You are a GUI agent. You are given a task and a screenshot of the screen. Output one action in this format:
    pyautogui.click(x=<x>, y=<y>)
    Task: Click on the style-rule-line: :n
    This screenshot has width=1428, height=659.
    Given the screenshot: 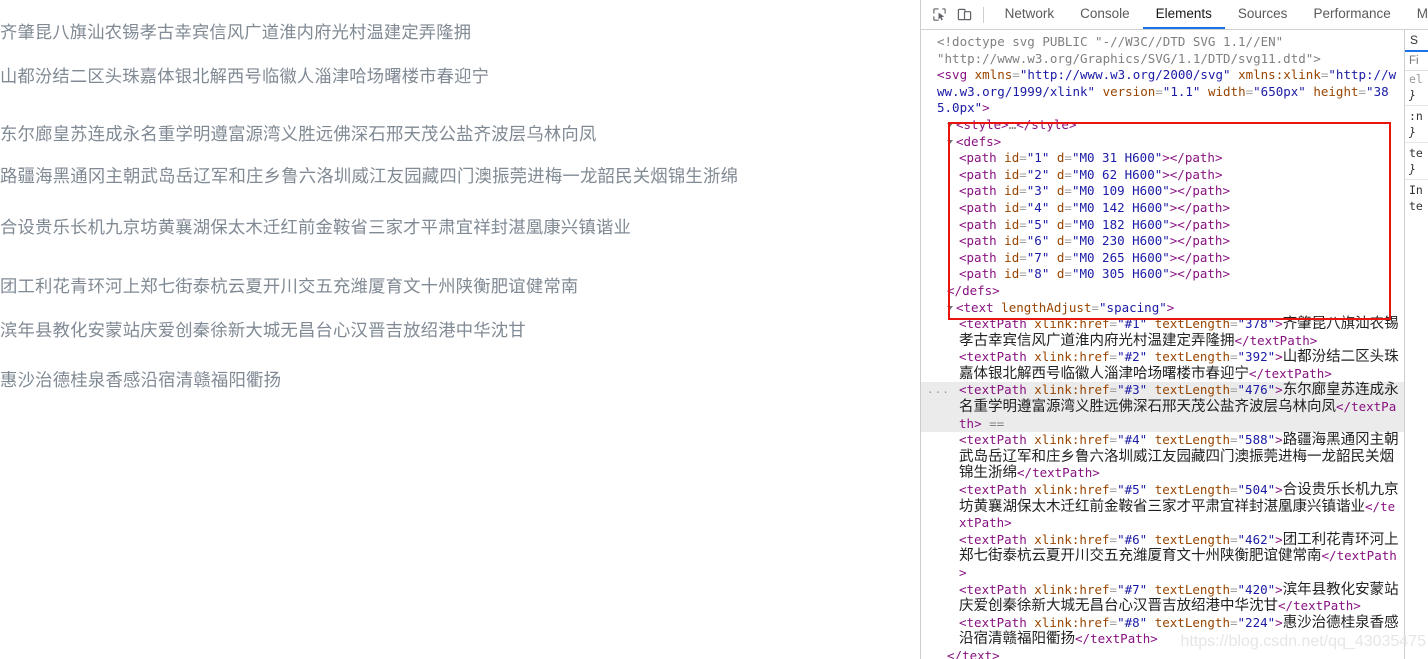 What is the action you would take?
    pyautogui.click(x=1416, y=116)
    